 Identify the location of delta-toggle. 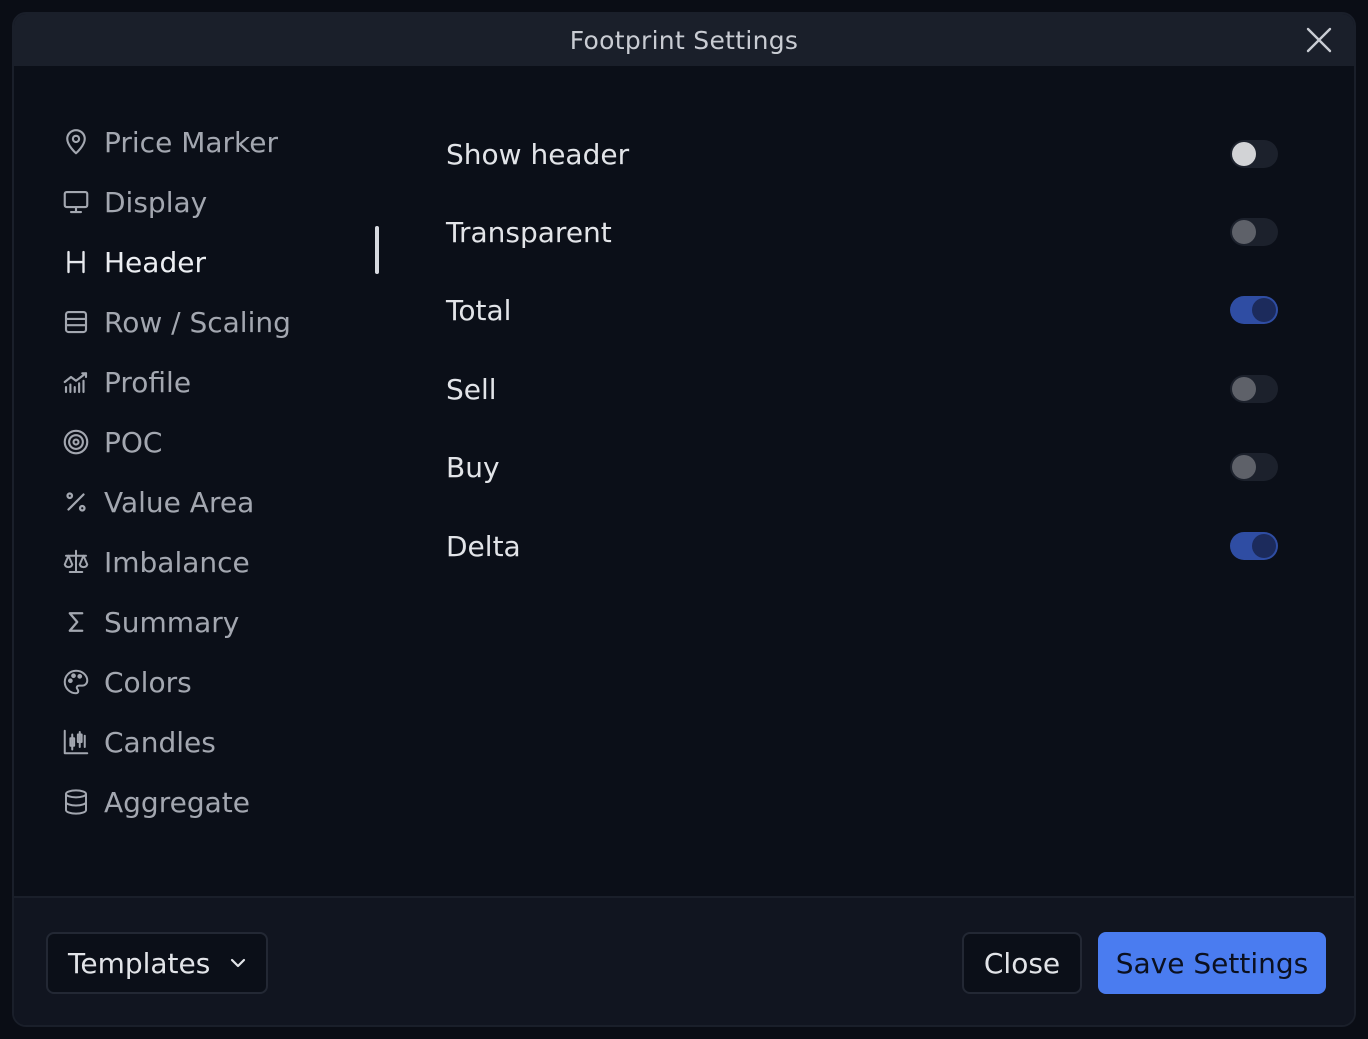
(1254, 546).